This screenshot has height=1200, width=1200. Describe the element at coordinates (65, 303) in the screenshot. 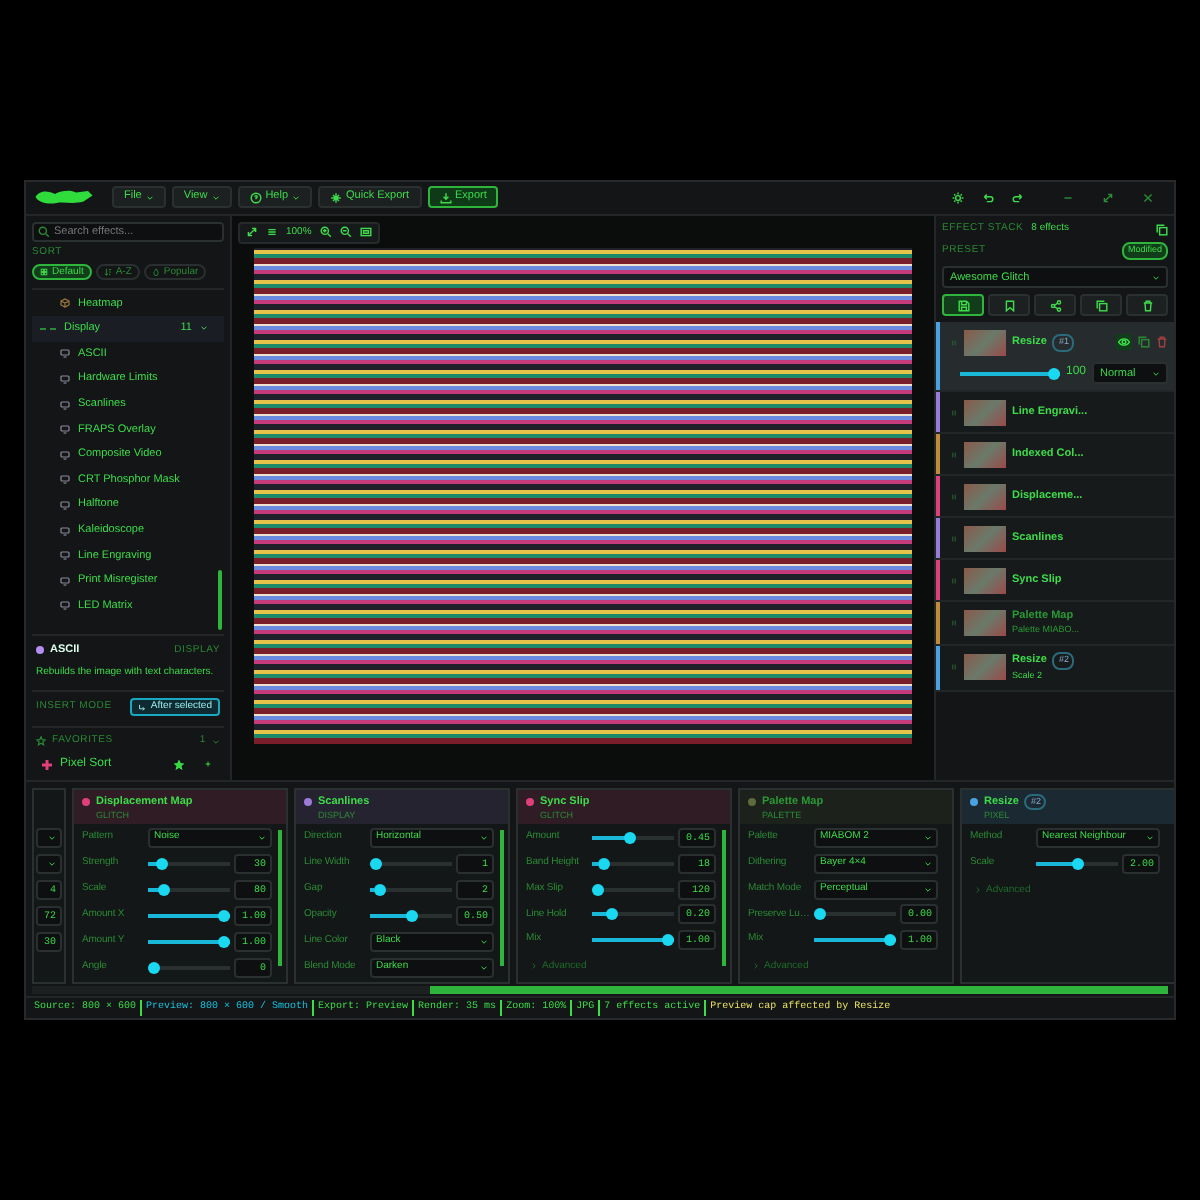

I see `cube-icon` at that location.